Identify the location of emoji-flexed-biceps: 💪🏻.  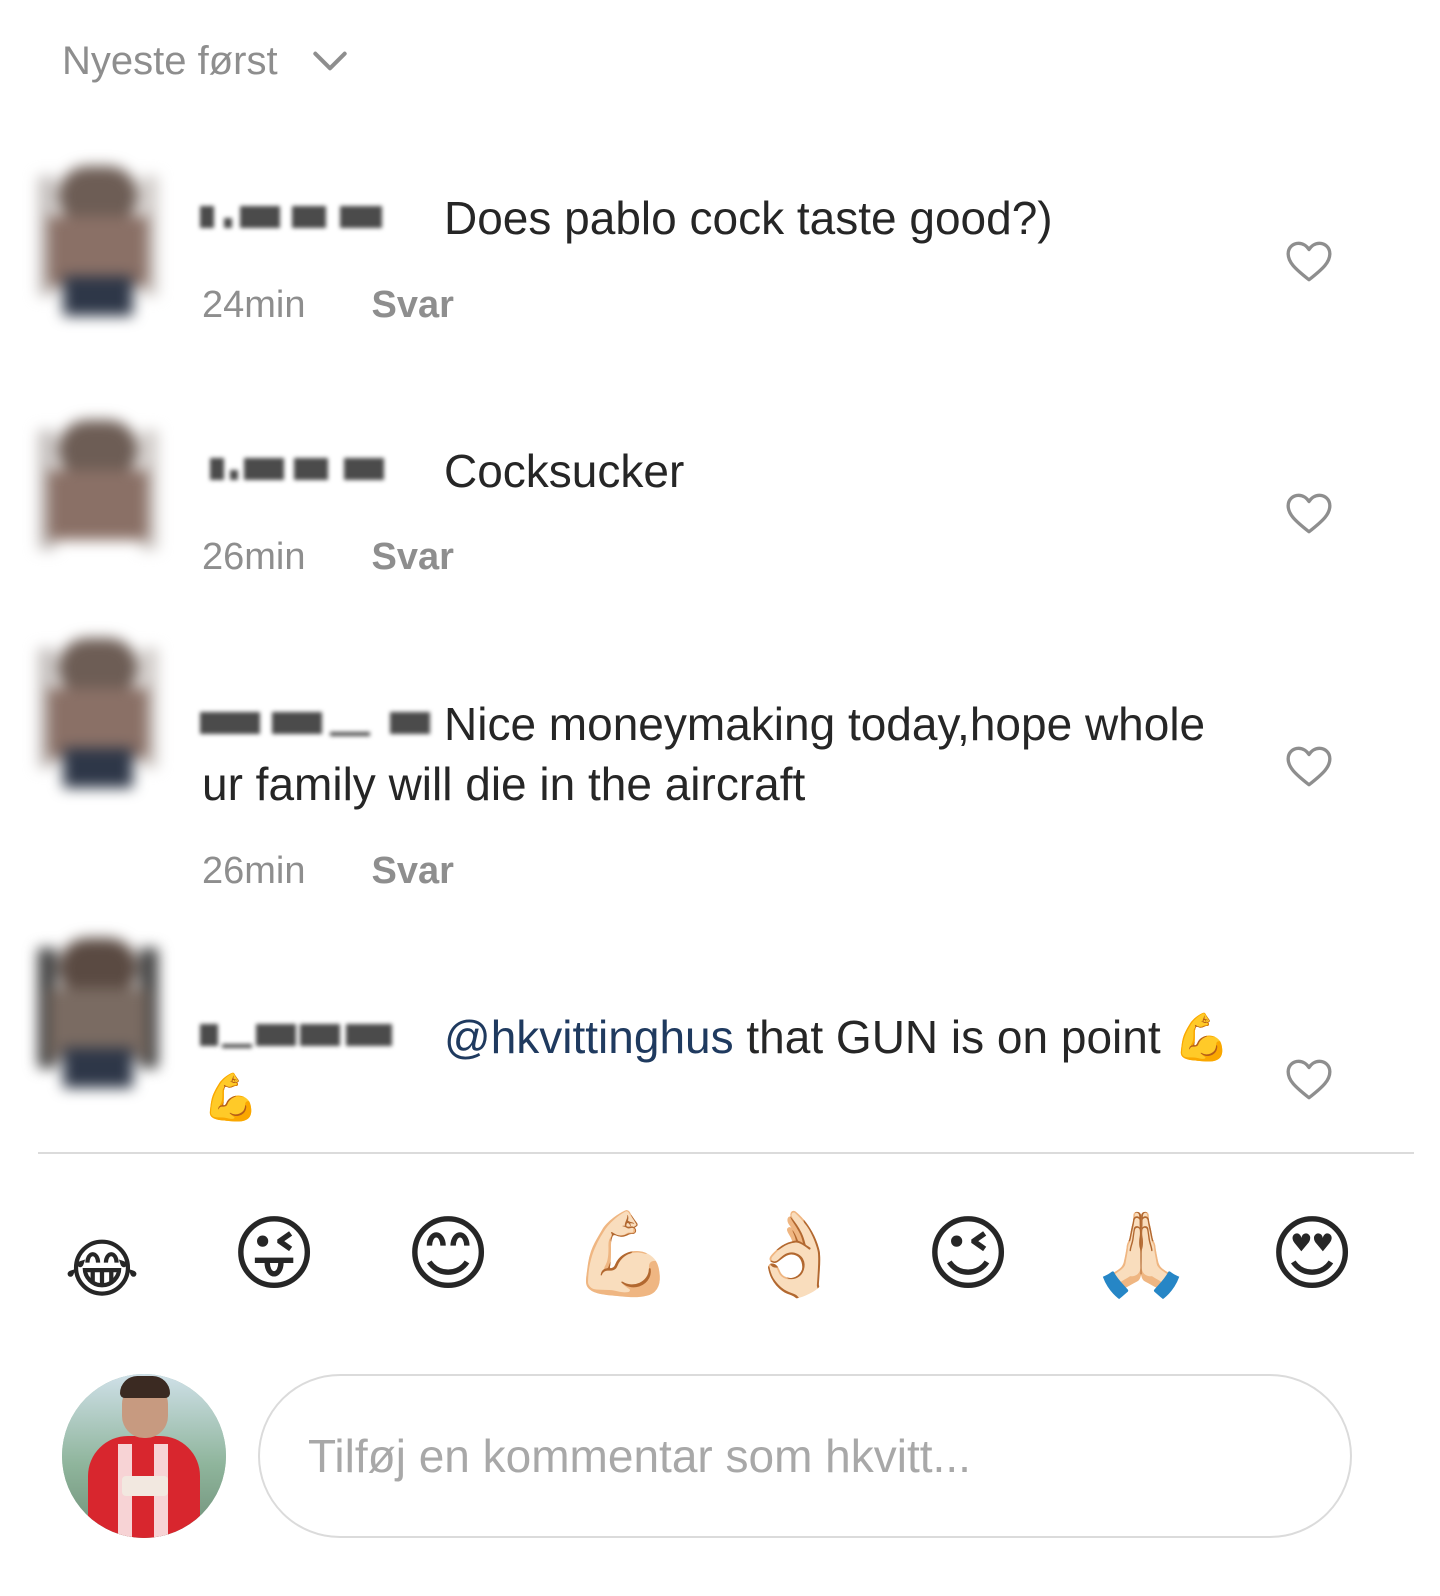
(623, 1255).